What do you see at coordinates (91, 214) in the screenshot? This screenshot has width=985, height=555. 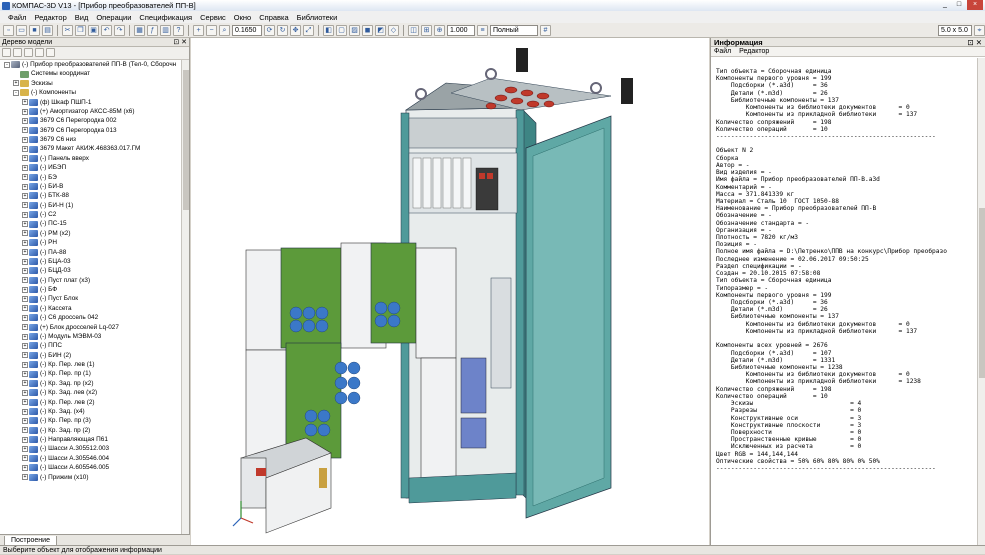 I see `tree-item: + (-) С2` at bounding box center [91, 214].